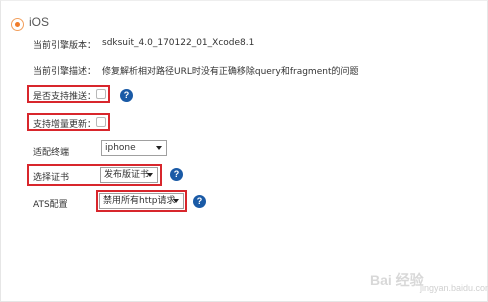  Describe the element at coordinates (50, 205) in the screenshot. I see `ats-config-label: ATS配置` at that location.